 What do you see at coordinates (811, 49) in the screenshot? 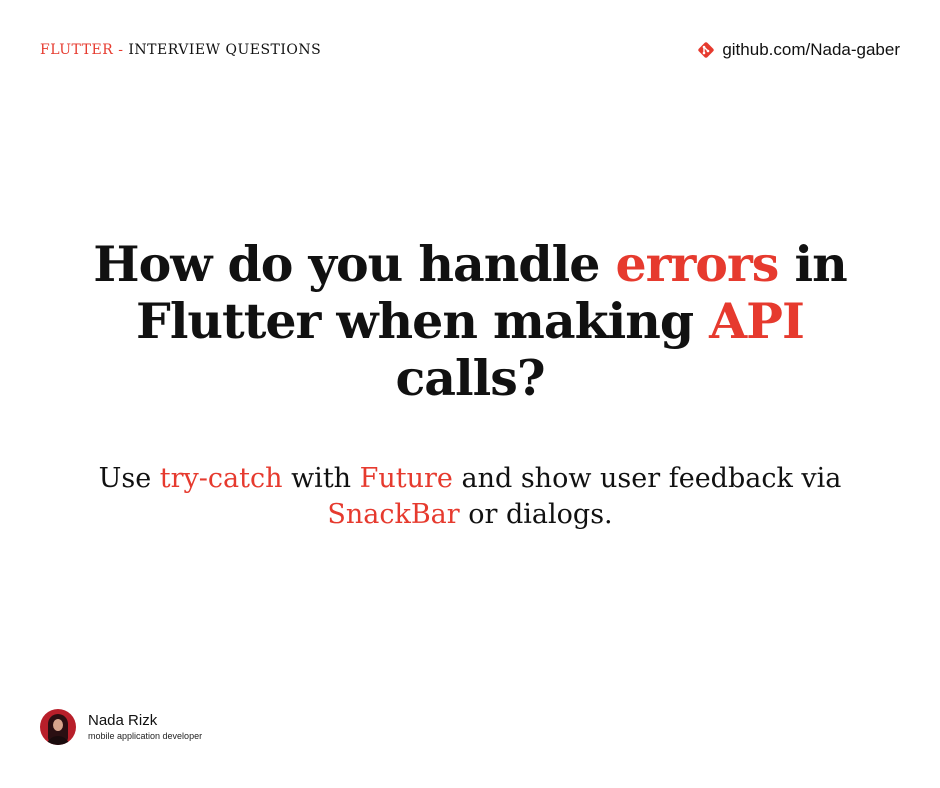
I see `github-link-text: github.com/Nada-gaber` at bounding box center [811, 49].